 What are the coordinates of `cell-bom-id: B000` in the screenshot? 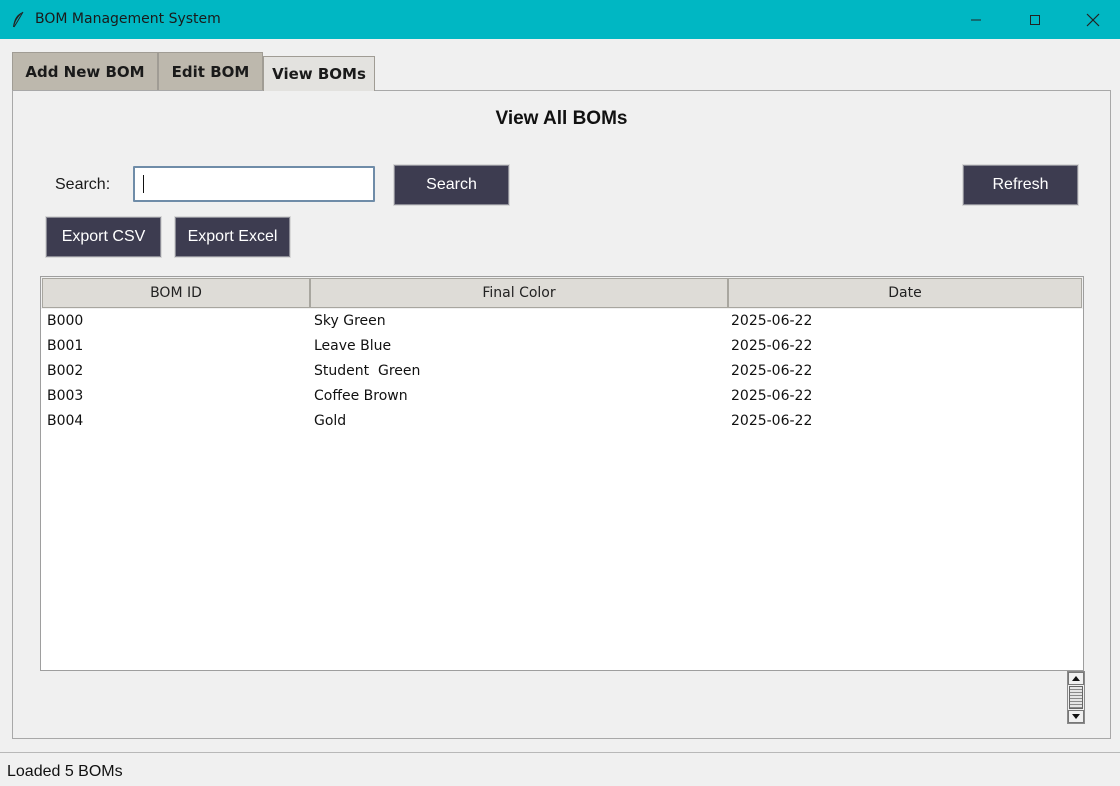 It's located at (65, 321).